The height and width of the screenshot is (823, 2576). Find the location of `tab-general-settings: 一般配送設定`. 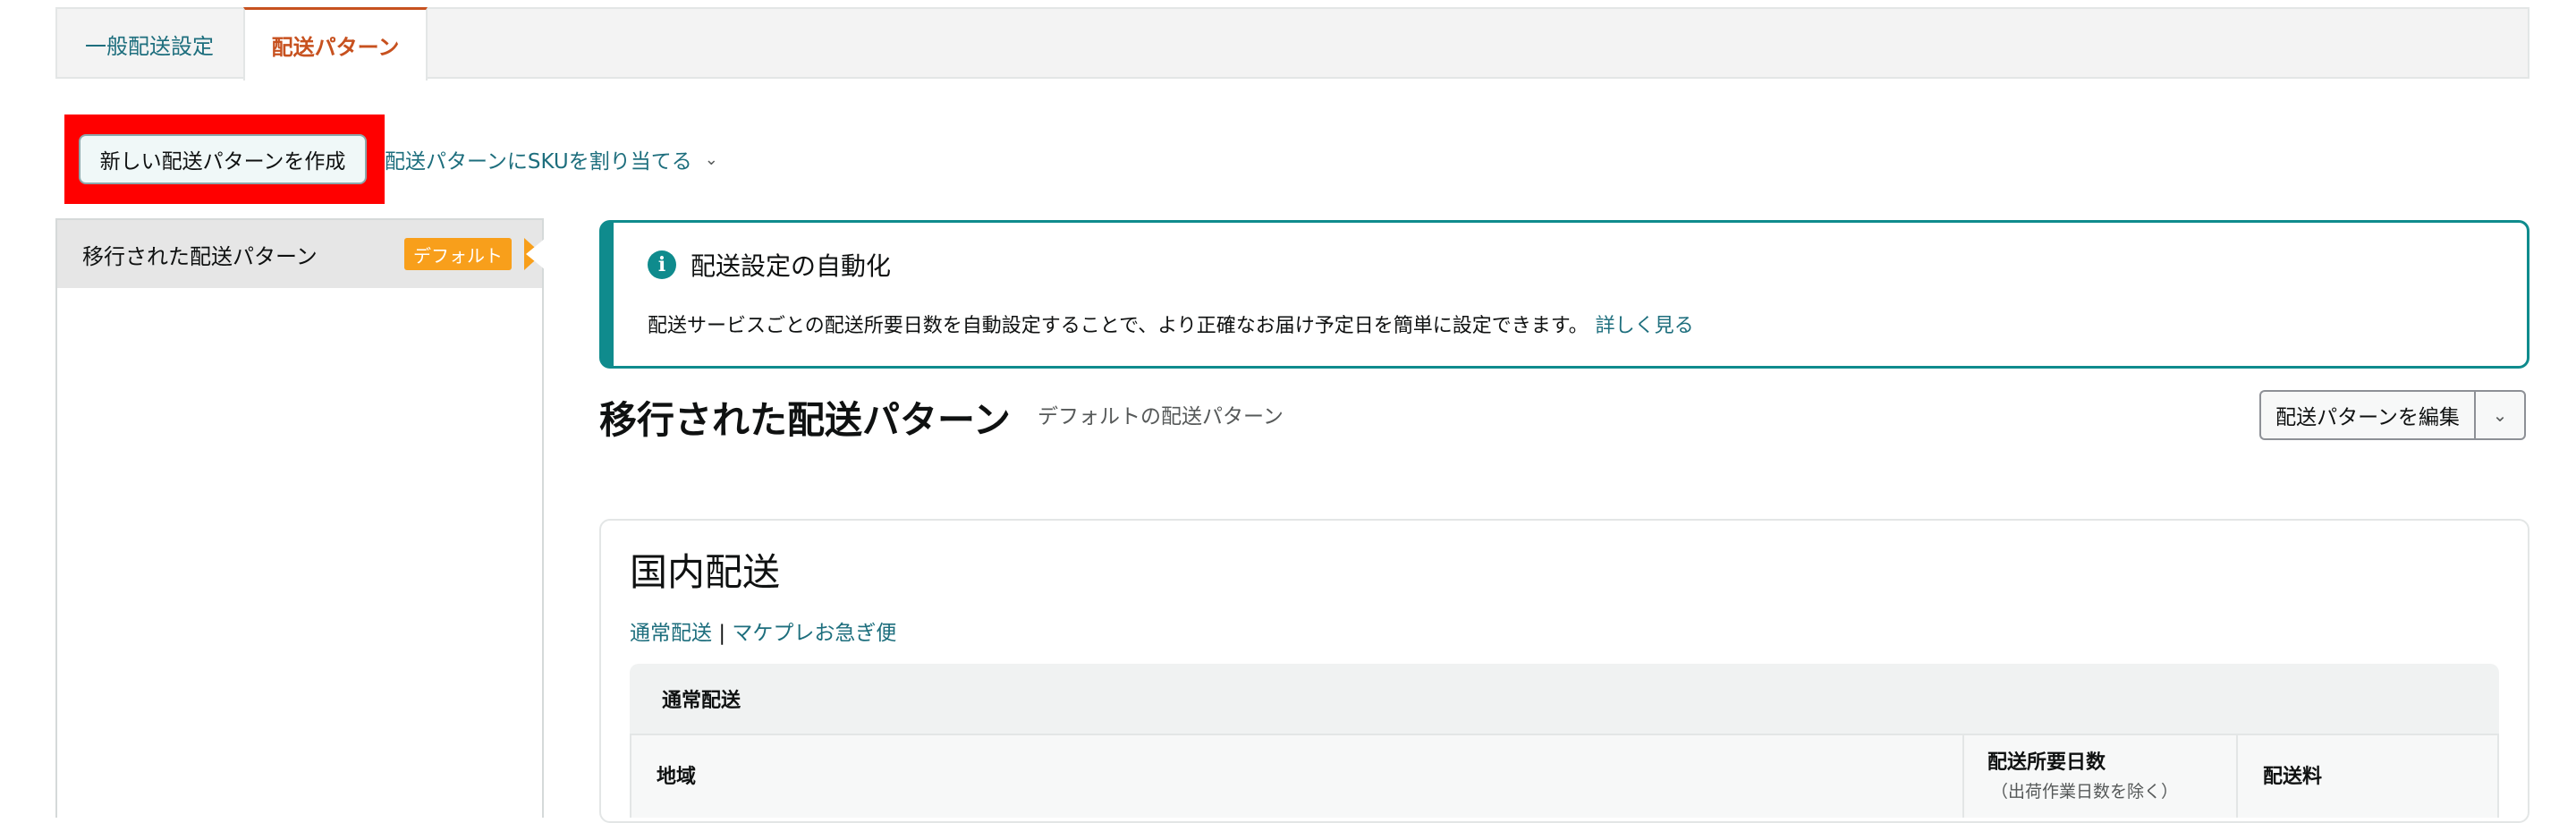

tab-general-settings: 一般配送設定 is located at coordinates (149, 44).